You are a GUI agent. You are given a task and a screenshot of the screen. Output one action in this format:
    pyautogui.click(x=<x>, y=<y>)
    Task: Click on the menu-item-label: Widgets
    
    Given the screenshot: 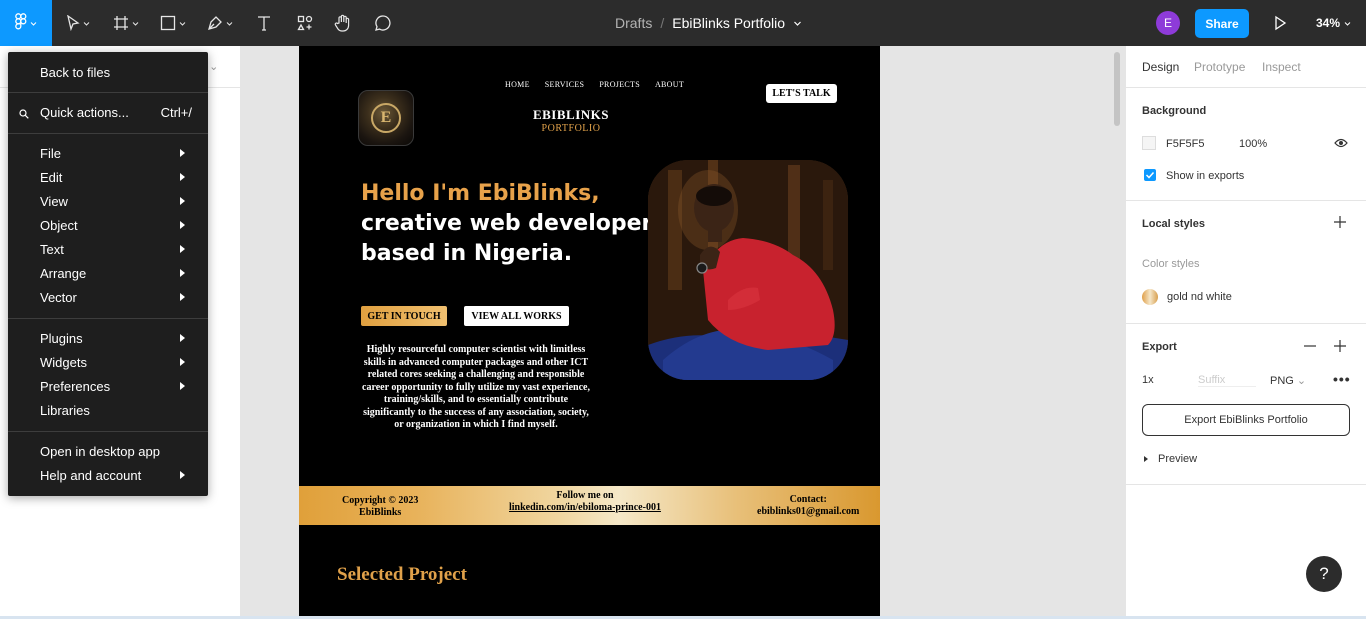 What is the action you would take?
    pyautogui.click(x=63, y=362)
    